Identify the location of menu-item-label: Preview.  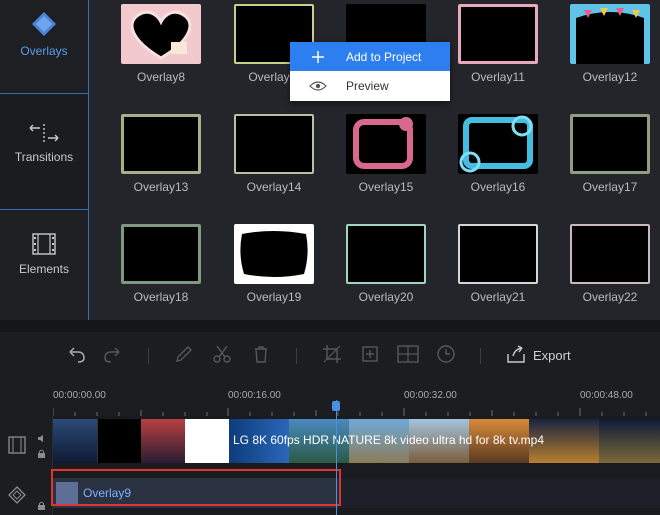
(367, 85).